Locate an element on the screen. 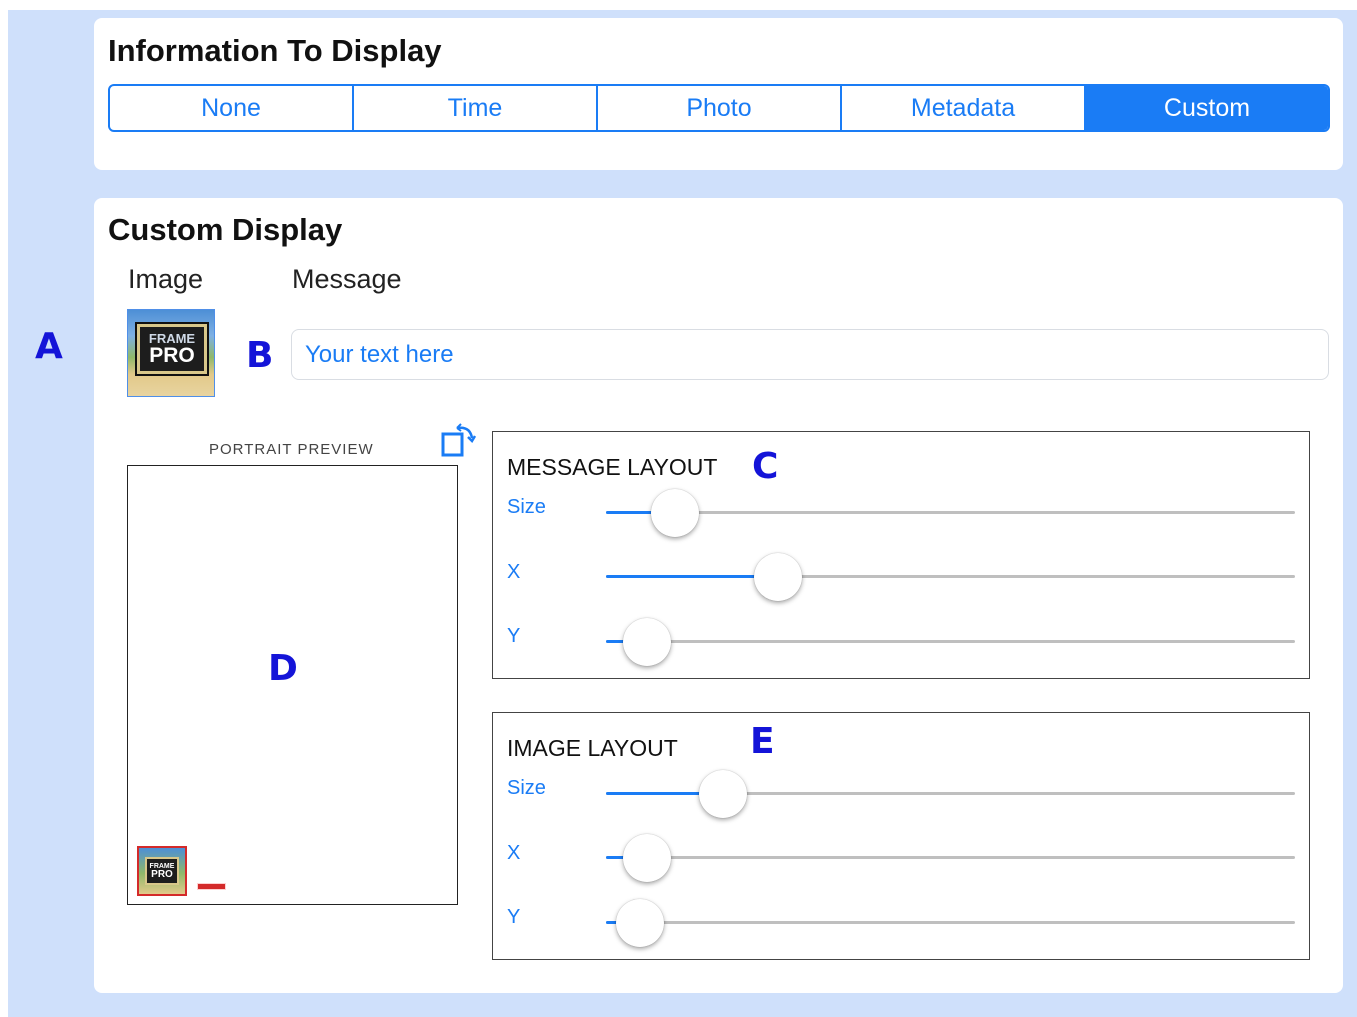 This screenshot has width=1357, height=1017. image-size-slider is located at coordinates (950, 794).